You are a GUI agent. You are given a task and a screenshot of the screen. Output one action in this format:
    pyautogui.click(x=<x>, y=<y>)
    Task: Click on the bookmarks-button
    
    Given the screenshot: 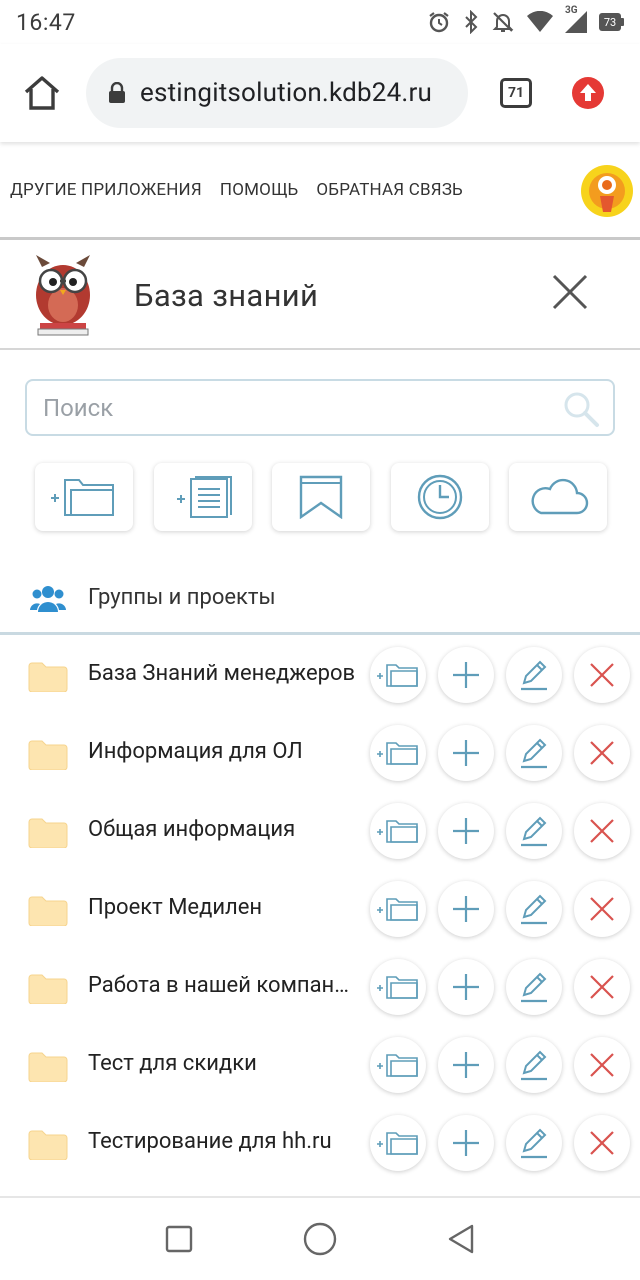 What is the action you would take?
    pyautogui.click(x=321, y=497)
    